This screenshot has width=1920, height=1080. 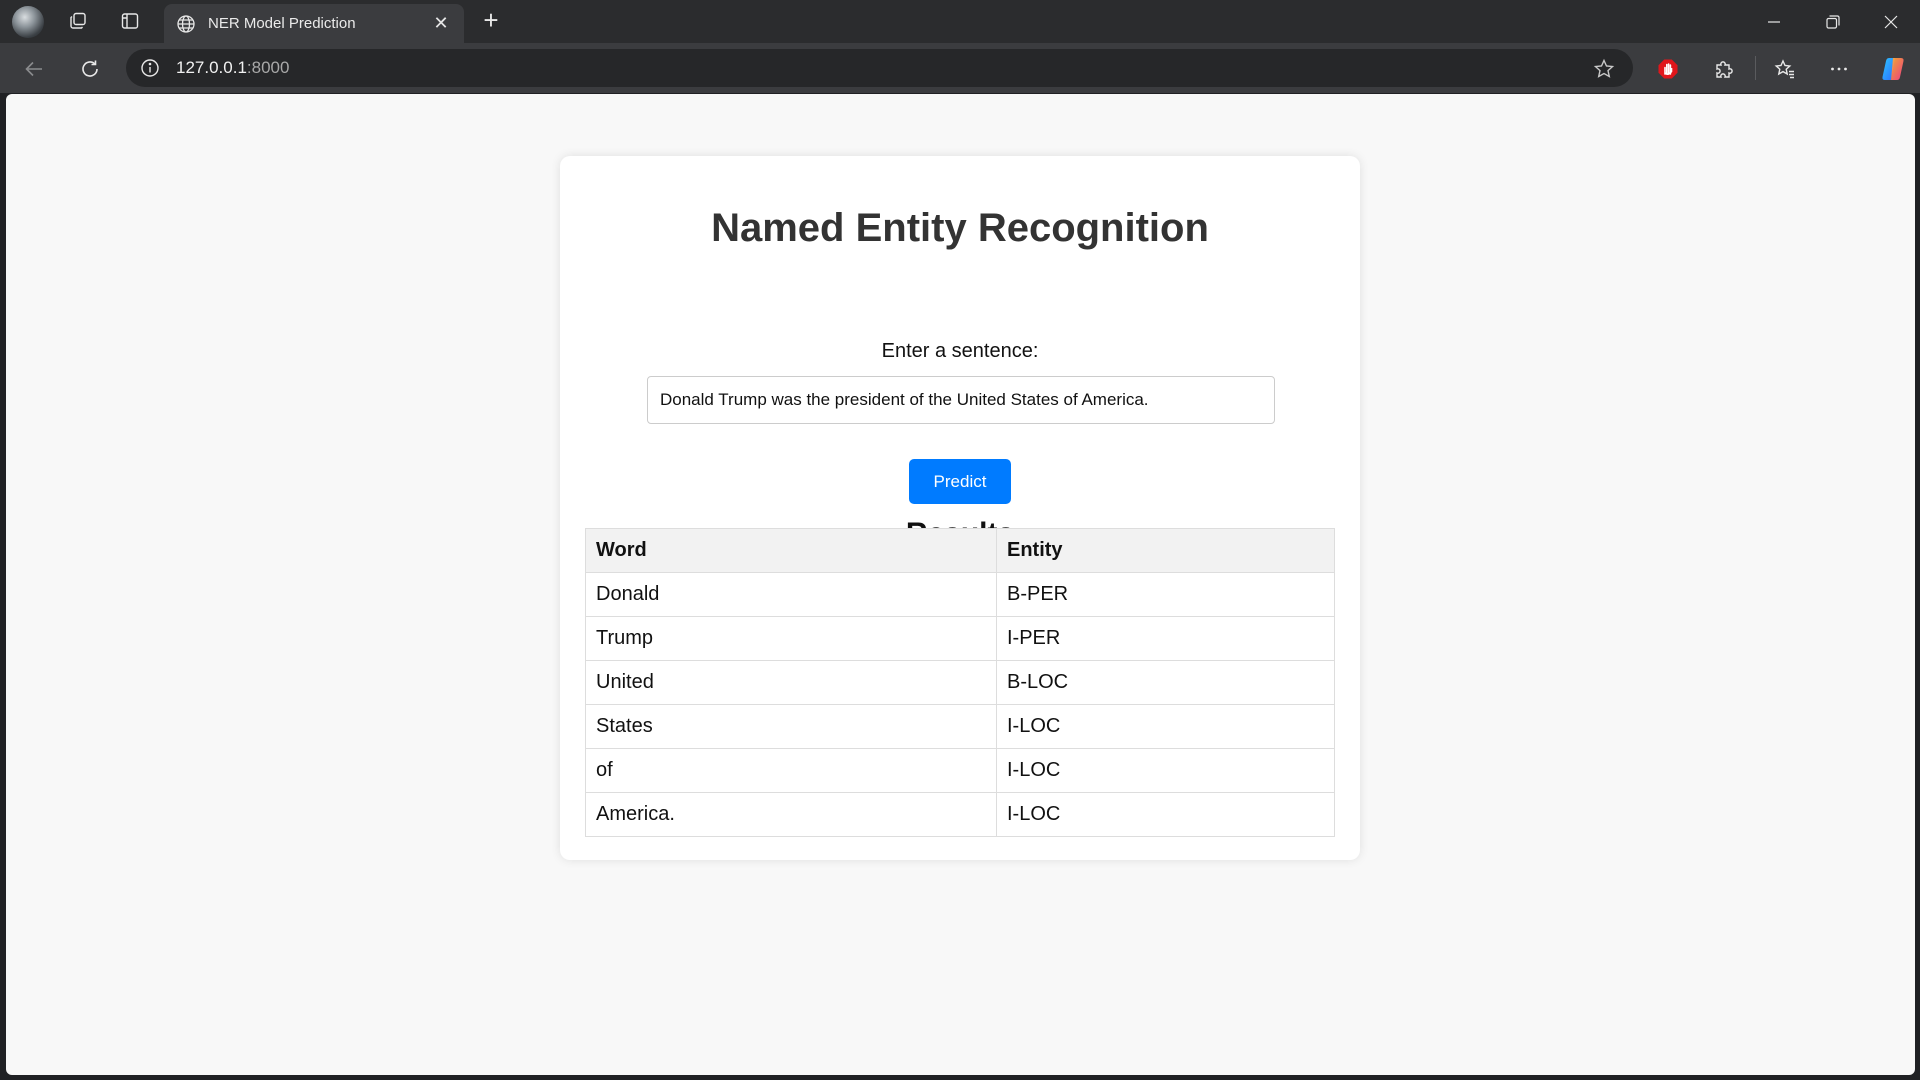 What do you see at coordinates (1724, 69) in the screenshot?
I see `extensions-puzzle-icon` at bounding box center [1724, 69].